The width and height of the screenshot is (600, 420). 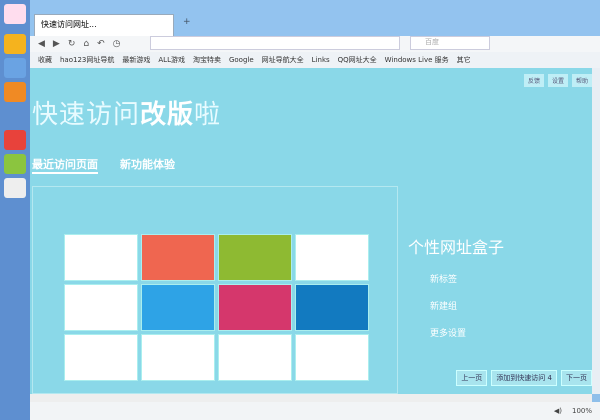 I want to click on box-link: 更多设置, so click(x=467, y=332).